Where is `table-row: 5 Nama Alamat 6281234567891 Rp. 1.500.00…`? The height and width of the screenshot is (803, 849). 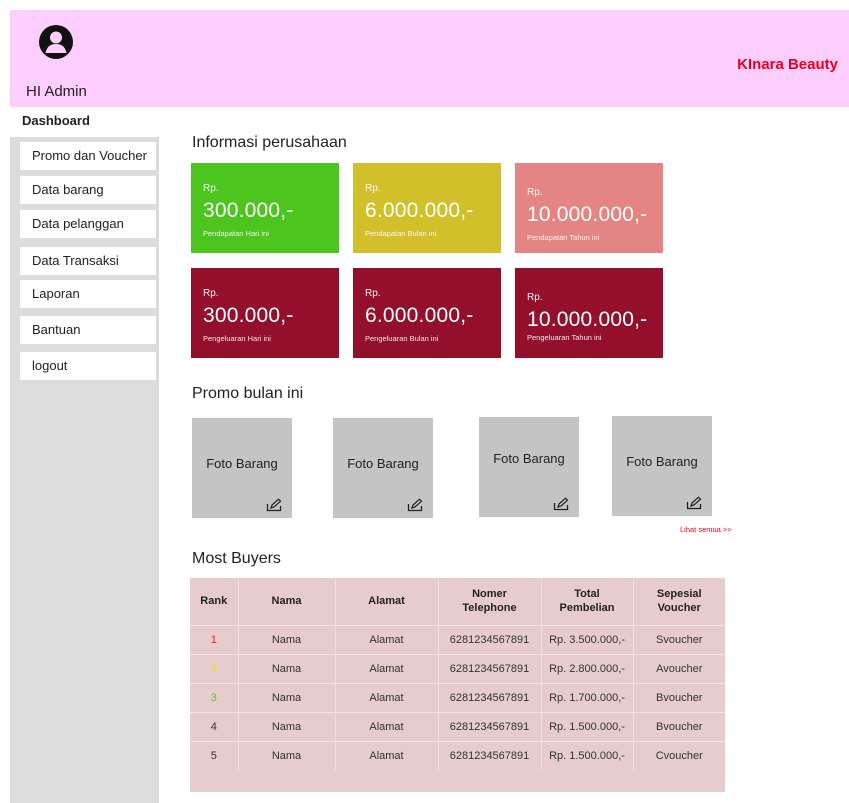 table-row: 5 Nama Alamat 6281234567891 Rp. 1.500.00… is located at coordinates (457, 755).